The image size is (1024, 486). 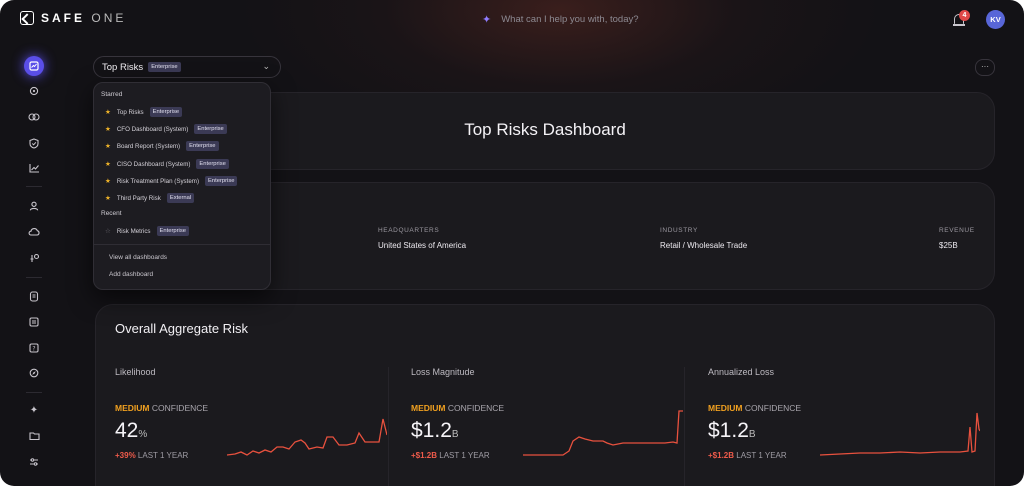 What do you see at coordinates (84, 18) in the screenshot?
I see `logo-text: SAFE ONE` at bounding box center [84, 18].